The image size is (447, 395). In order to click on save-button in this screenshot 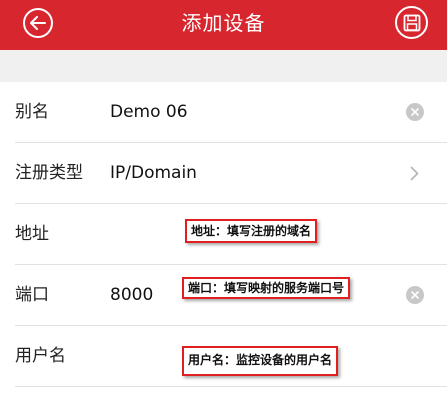, I will do `click(411, 22)`.